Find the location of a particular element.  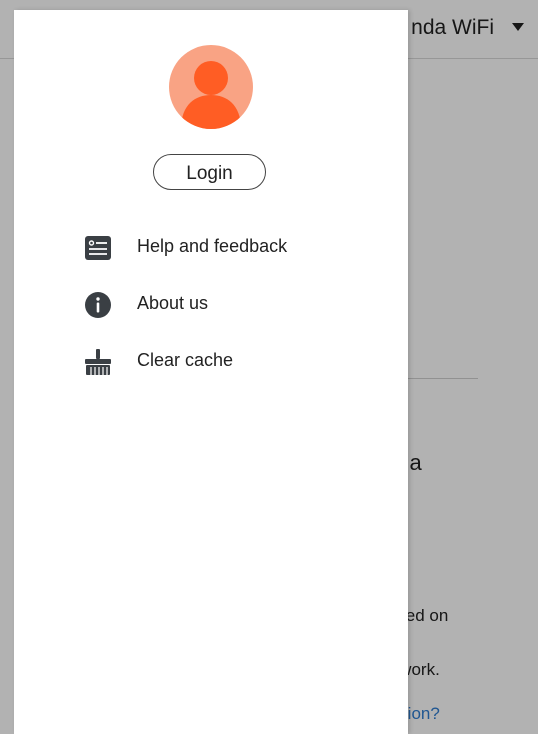

user-icon is located at coordinates (211, 95).